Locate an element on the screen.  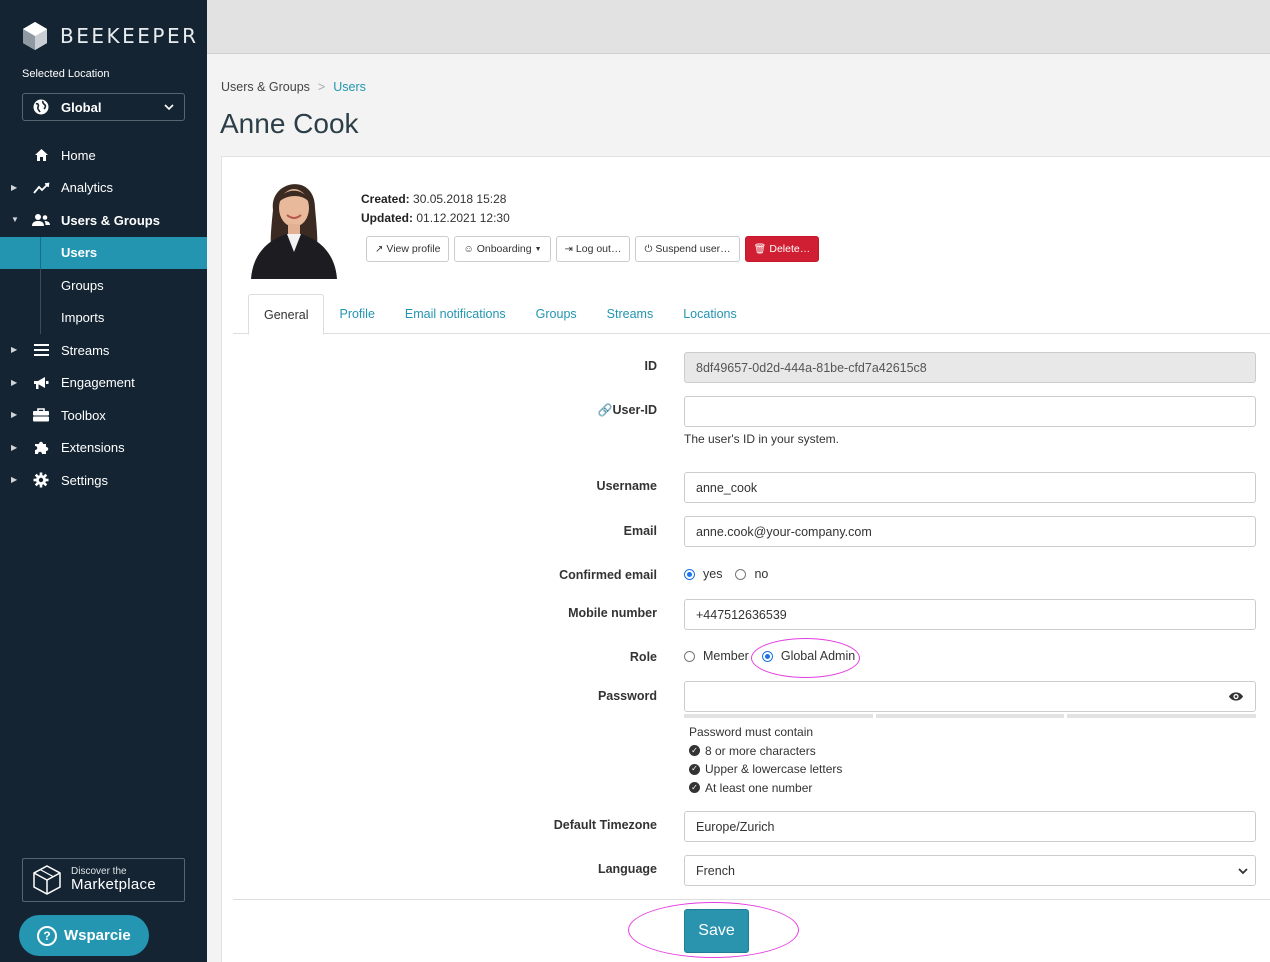
external-link-icon: ↗ is located at coordinates (379, 249).